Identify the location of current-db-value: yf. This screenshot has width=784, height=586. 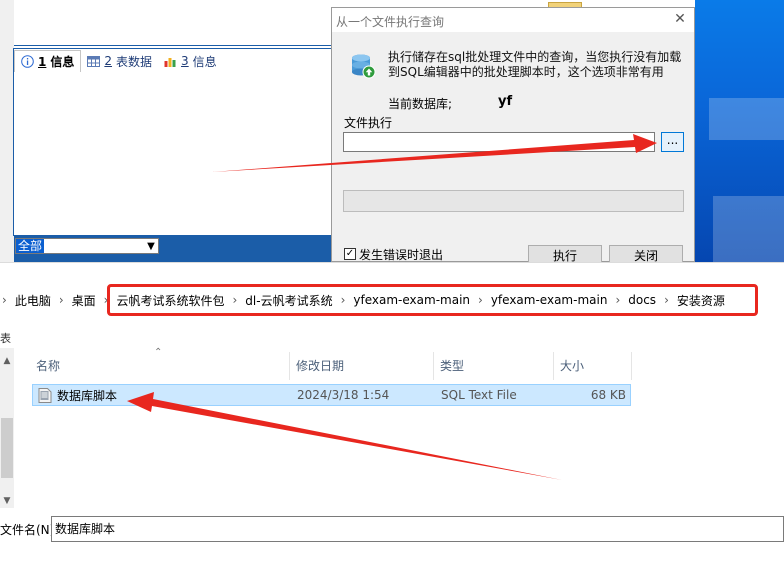
(505, 101).